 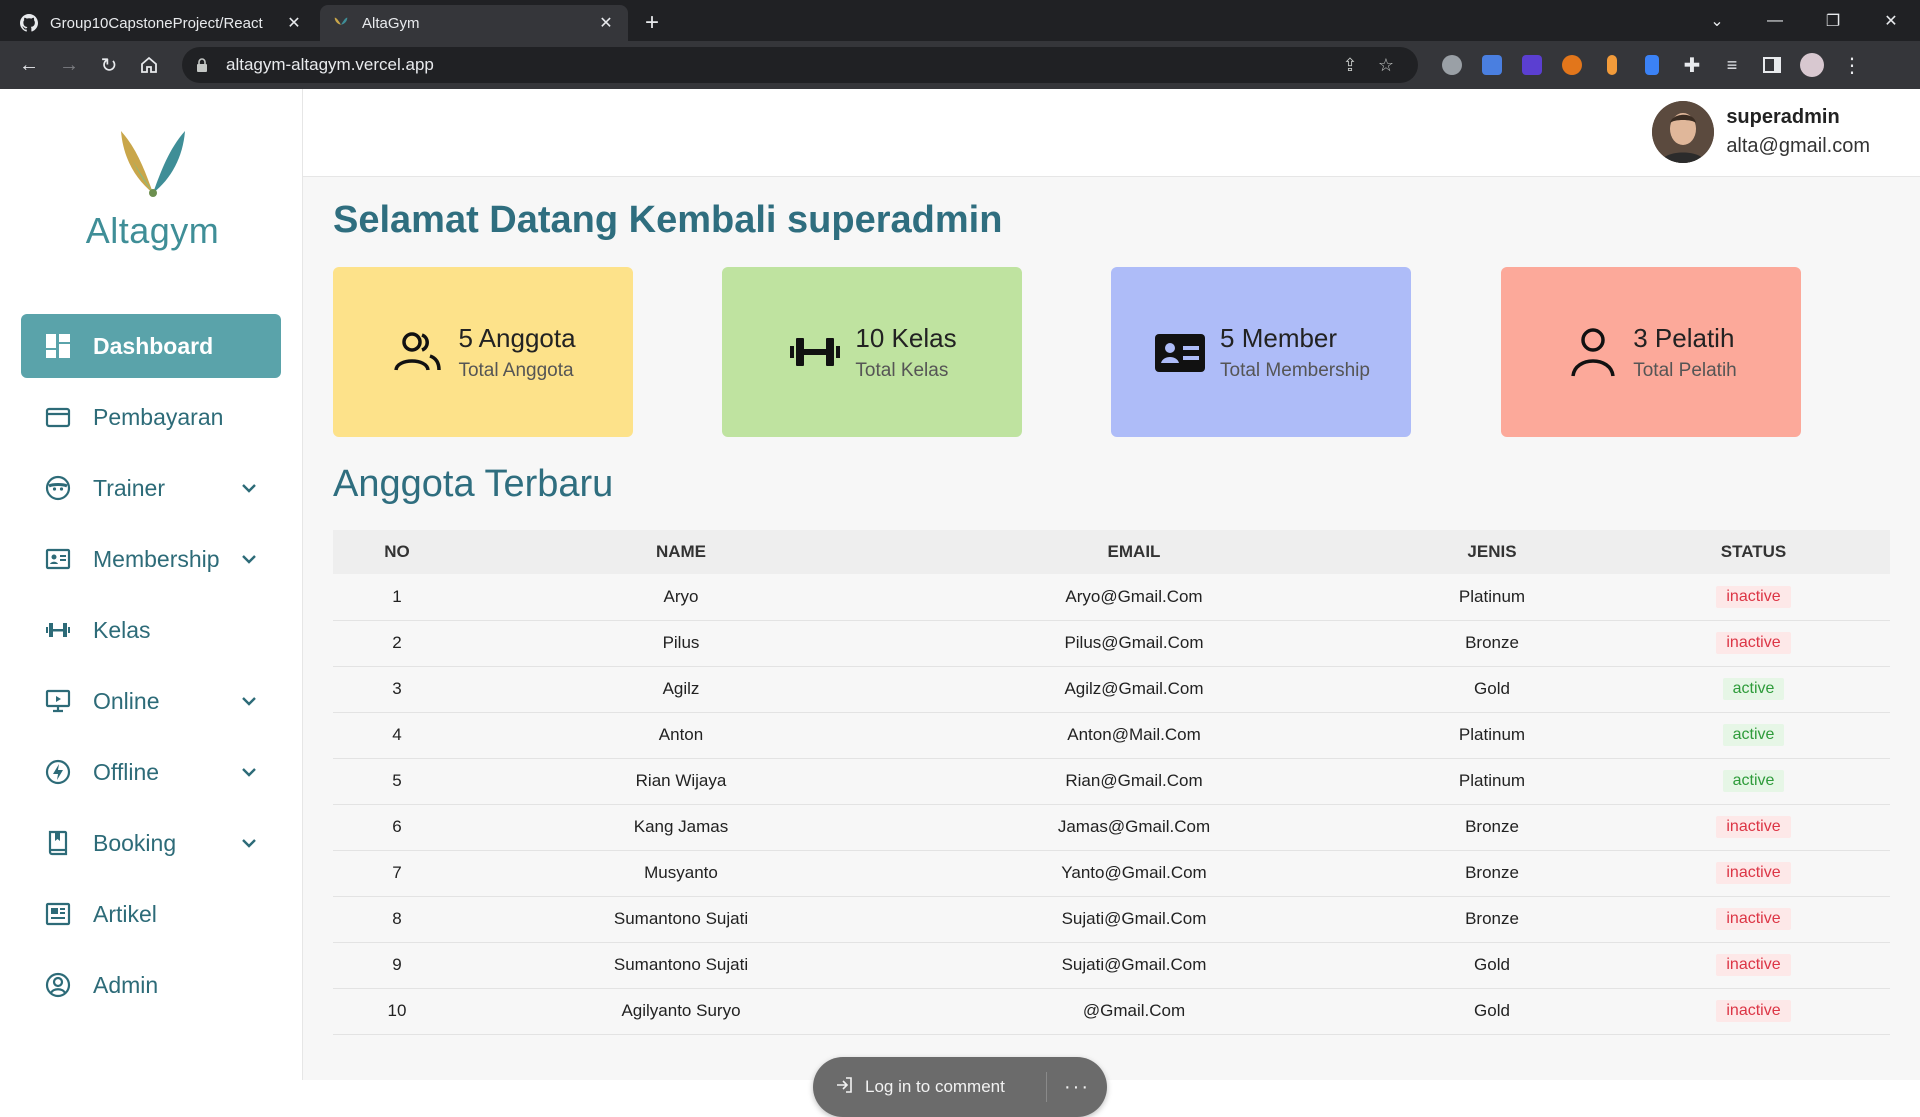 What do you see at coordinates (681, 919) in the screenshot?
I see `cell-name: Sumantono Sujati` at bounding box center [681, 919].